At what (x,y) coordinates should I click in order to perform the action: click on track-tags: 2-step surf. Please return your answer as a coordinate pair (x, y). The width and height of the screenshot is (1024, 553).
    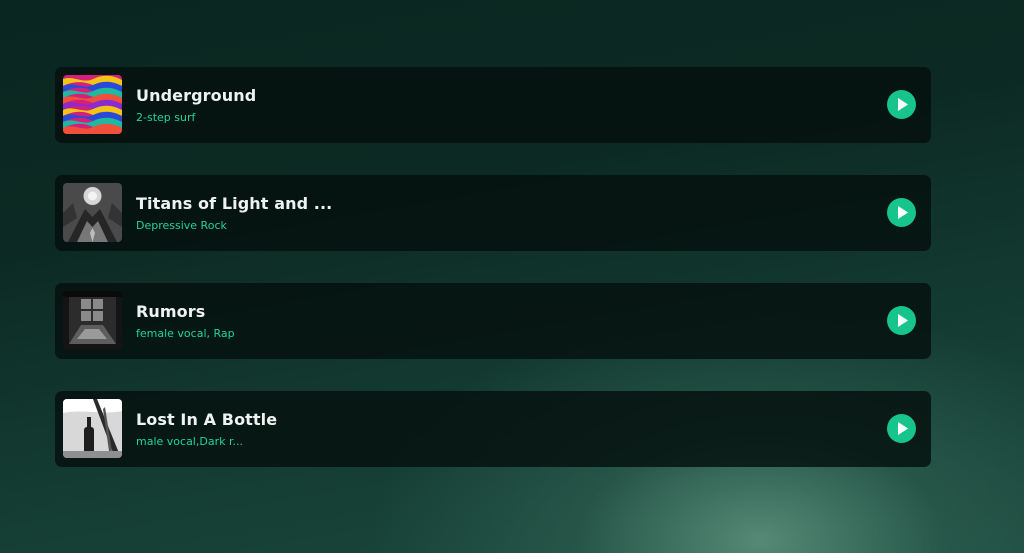
    Looking at the image, I should click on (166, 117).